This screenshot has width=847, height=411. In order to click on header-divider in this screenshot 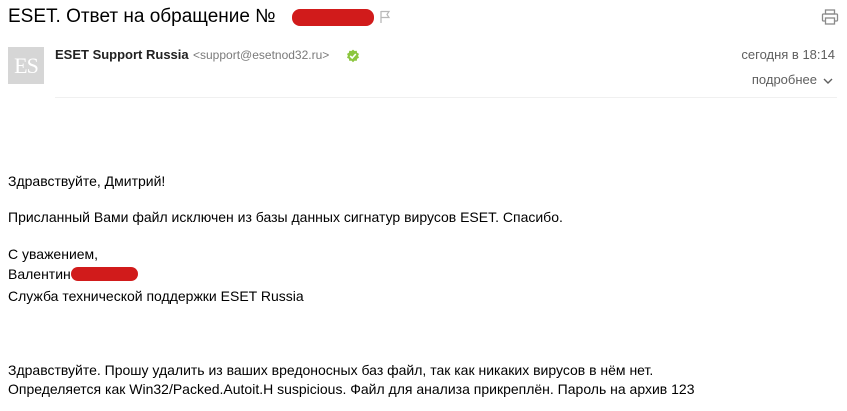, I will do `click(446, 97)`.